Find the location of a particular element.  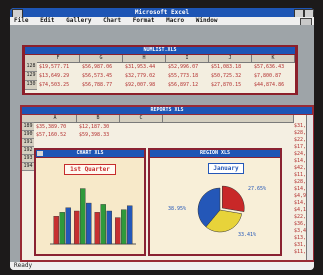

menu-edit: Edit is located at coordinates (47, 20).